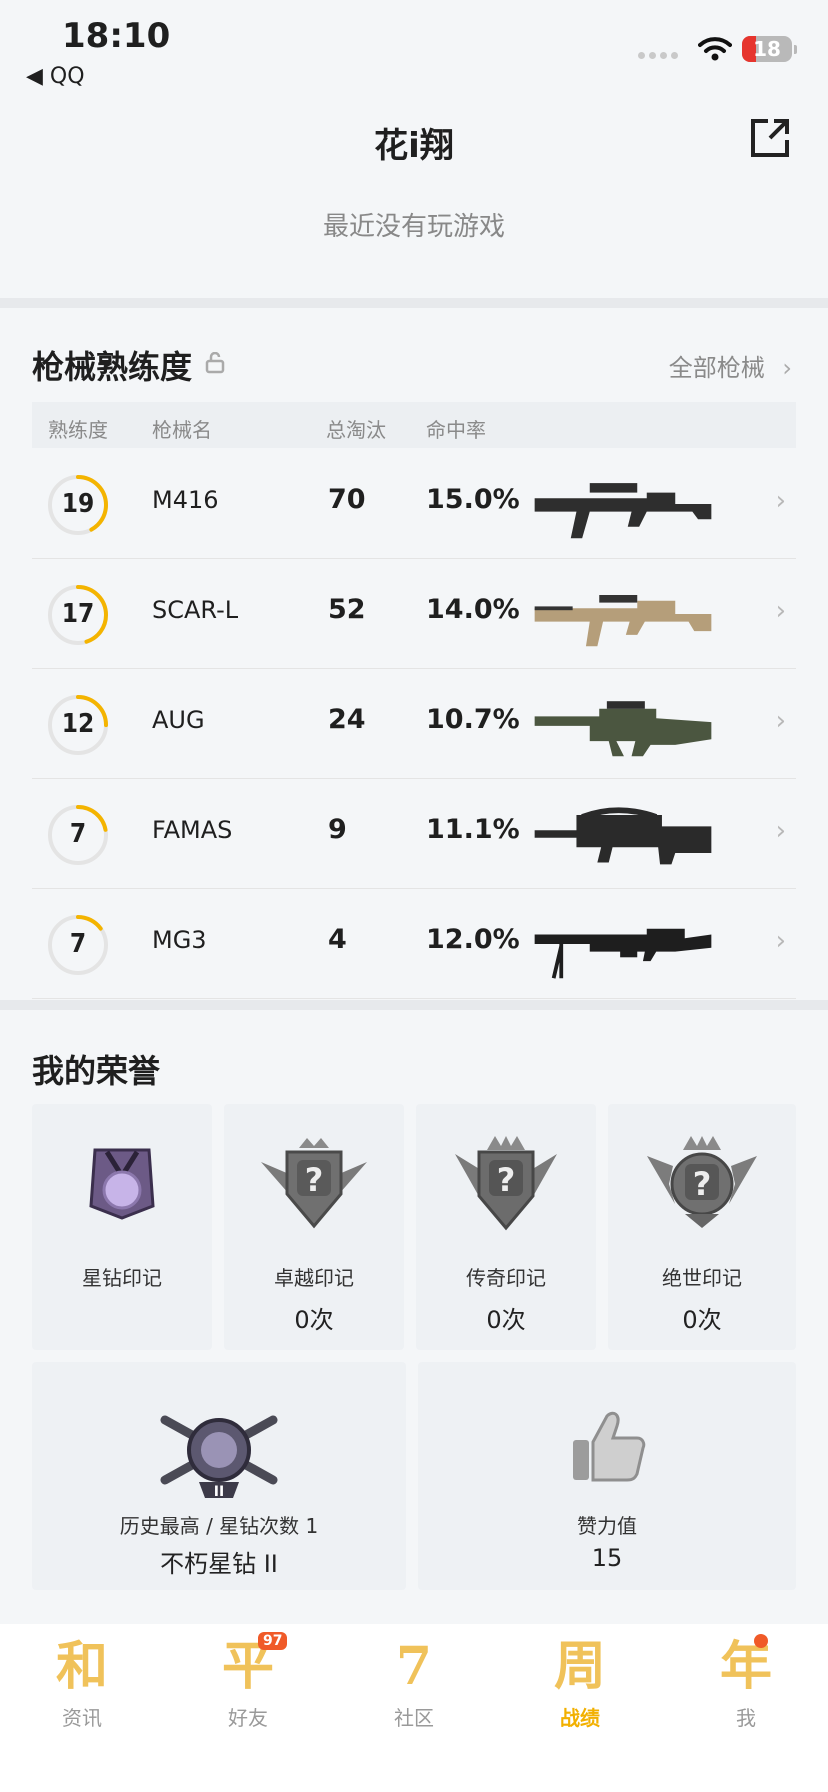 This screenshot has height=1792, width=828. What do you see at coordinates (182, 430) in the screenshot?
I see `col-weapon-name: 枪械名` at bounding box center [182, 430].